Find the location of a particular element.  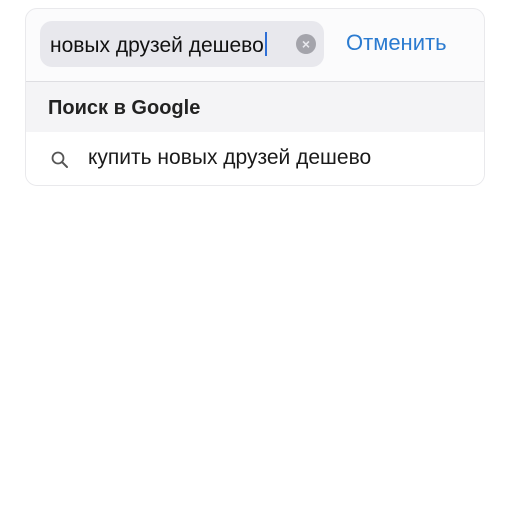

search-input-text: новых друзей дешево is located at coordinates (158, 45).